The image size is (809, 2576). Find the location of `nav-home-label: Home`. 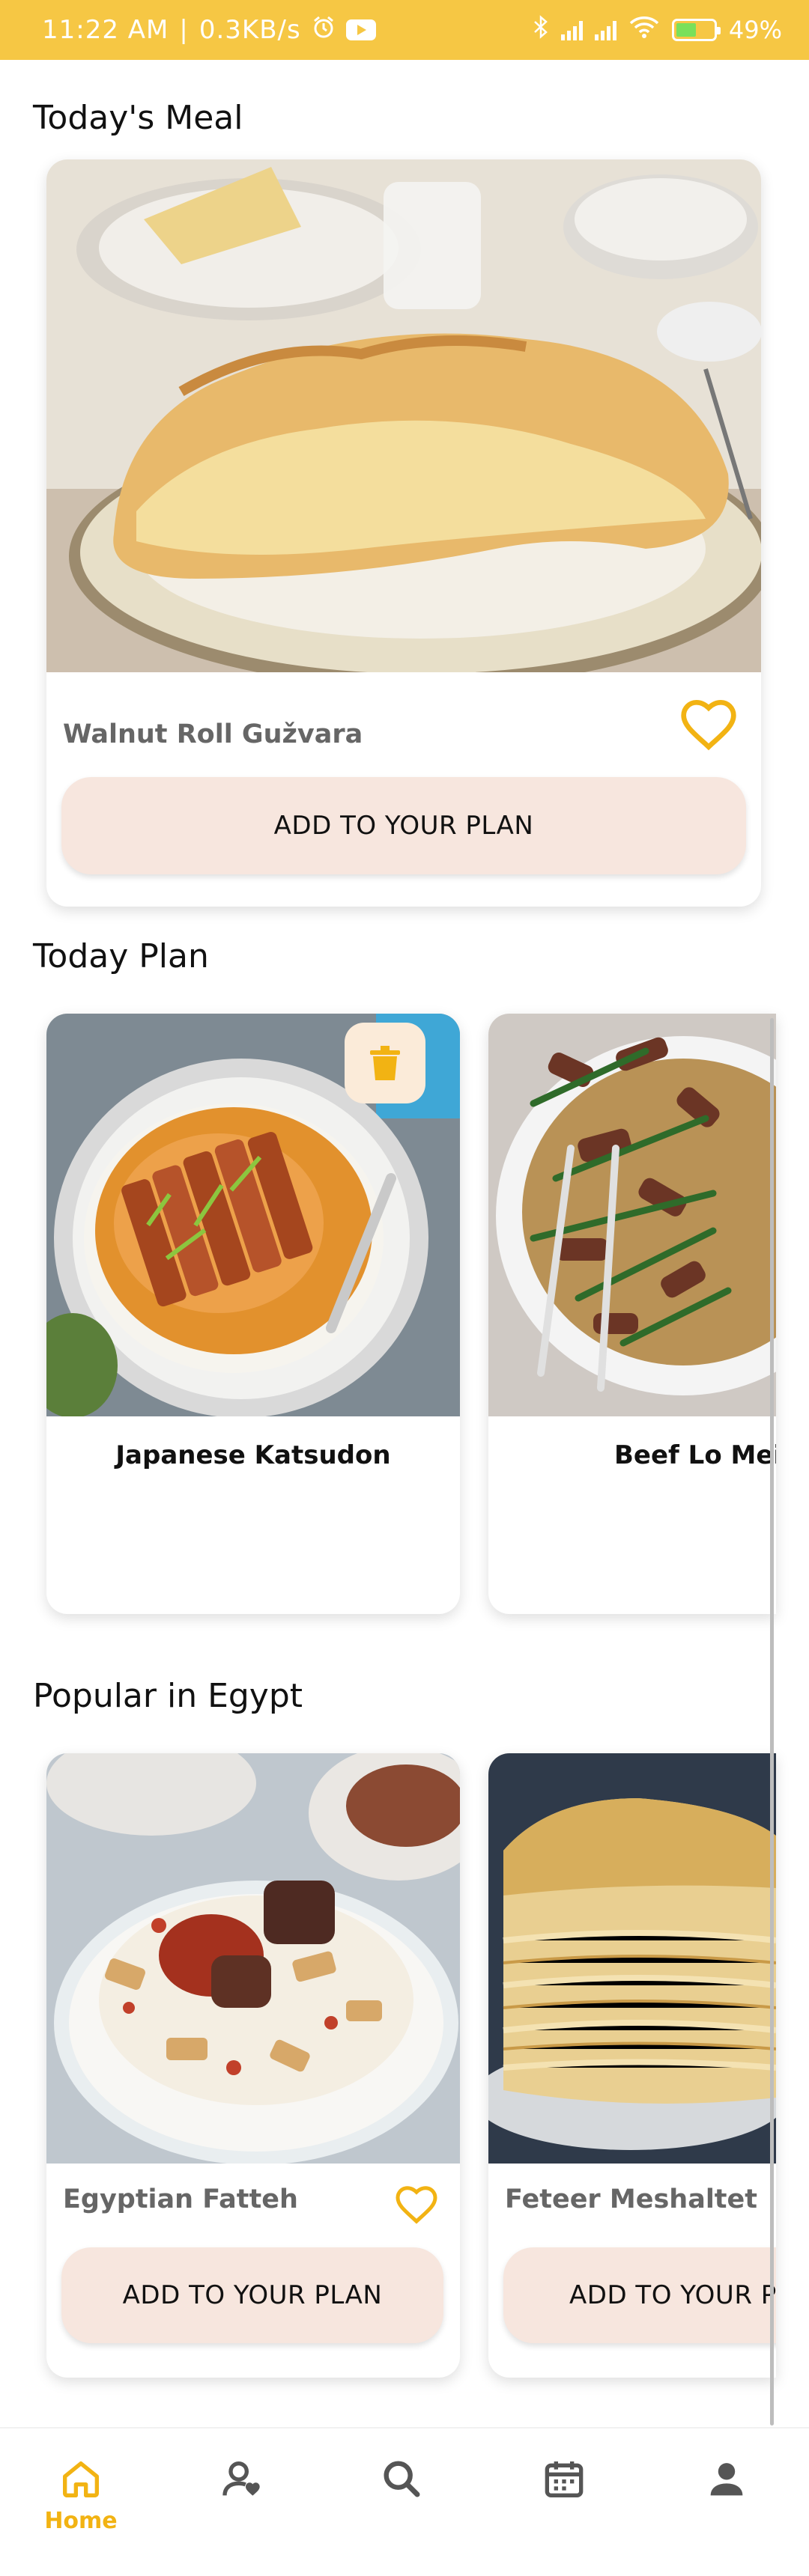

nav-home-label: Home is located at coordinates (81, 2521).